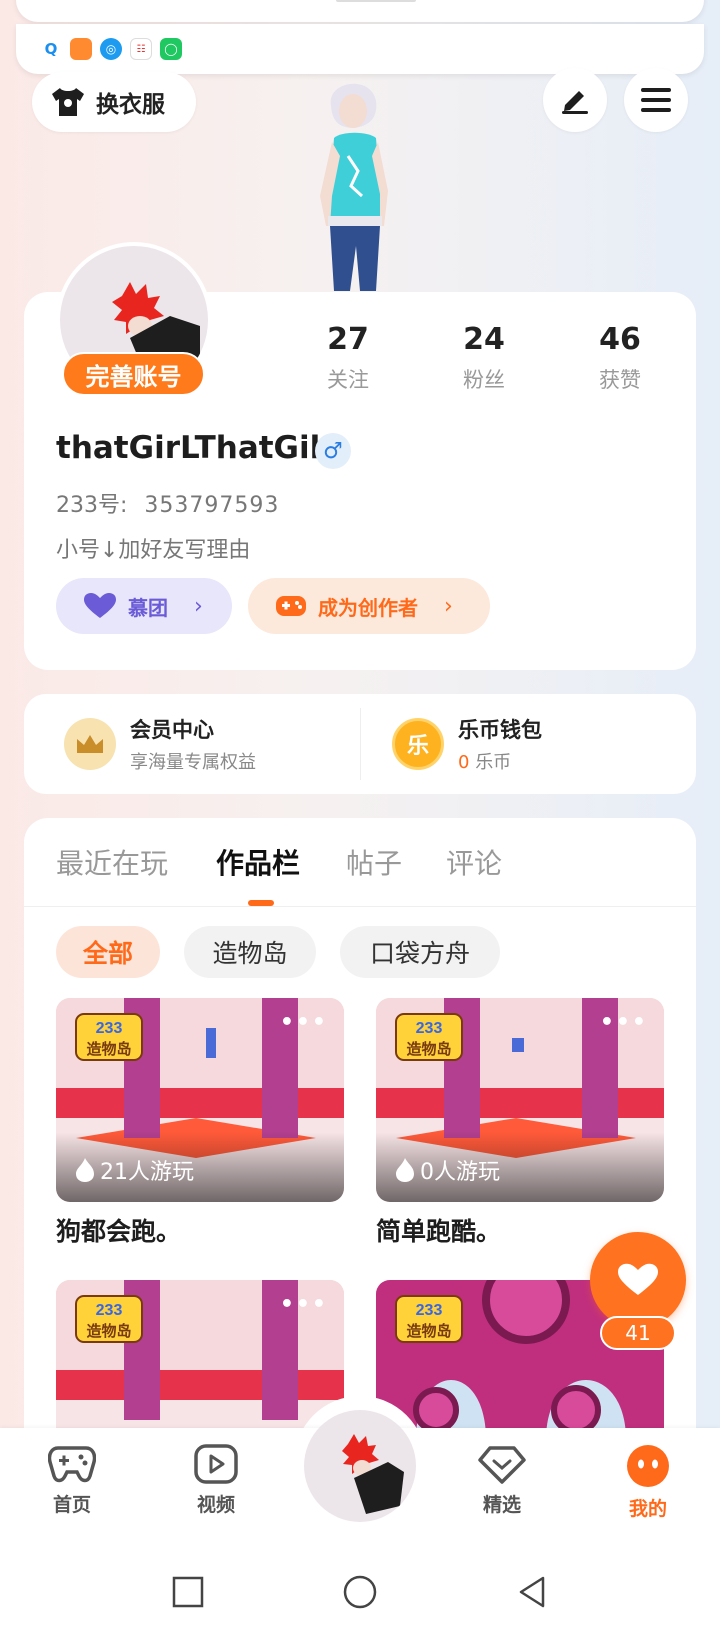 This screenshot has width=720, height=1640. I want to click on stat-fans: 24 粉丝, so click(484, 358).